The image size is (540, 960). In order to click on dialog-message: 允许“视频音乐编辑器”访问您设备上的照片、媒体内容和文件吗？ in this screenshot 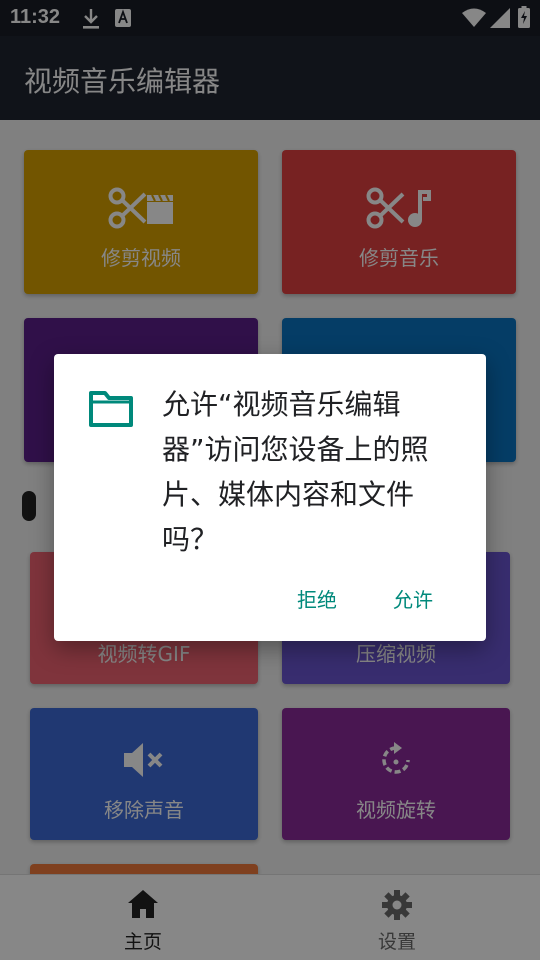, I will do `click(295, 472)`.